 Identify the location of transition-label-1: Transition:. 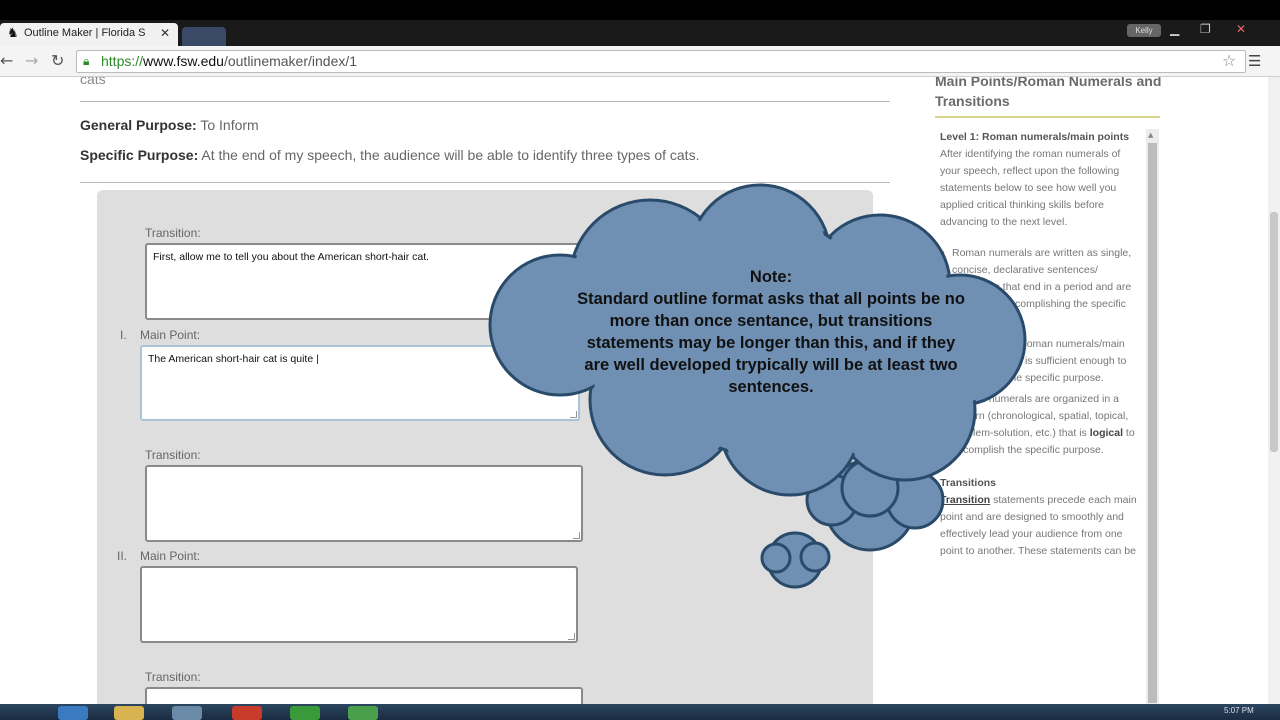
(173, 233).